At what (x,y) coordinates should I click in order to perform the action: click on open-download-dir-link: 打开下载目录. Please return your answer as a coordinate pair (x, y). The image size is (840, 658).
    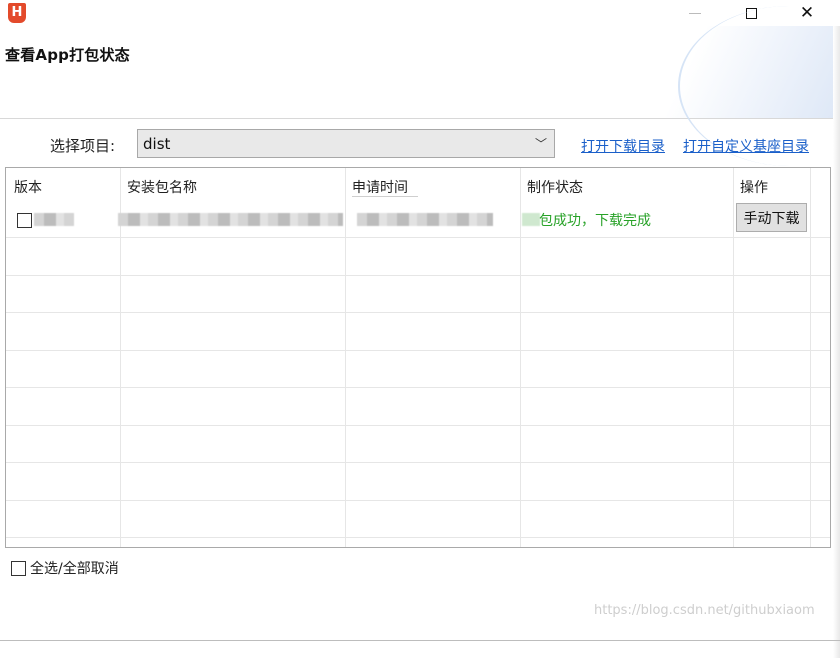
    Looking at the image, I should click on (623, 146).